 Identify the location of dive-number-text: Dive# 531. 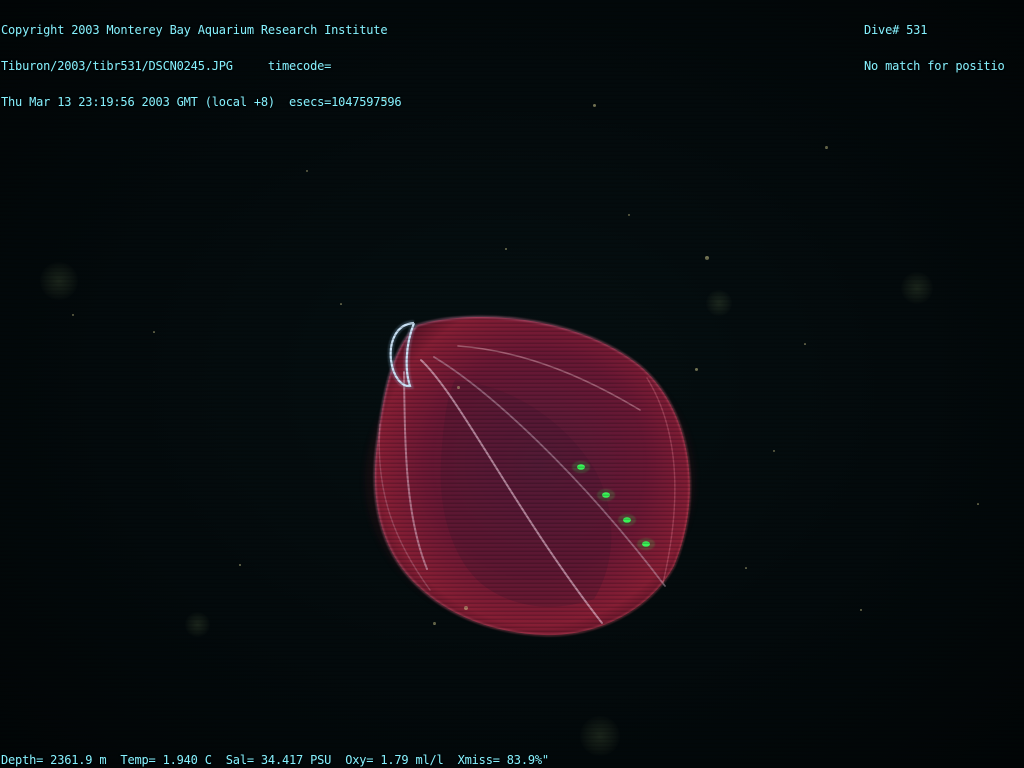
(896, 30).